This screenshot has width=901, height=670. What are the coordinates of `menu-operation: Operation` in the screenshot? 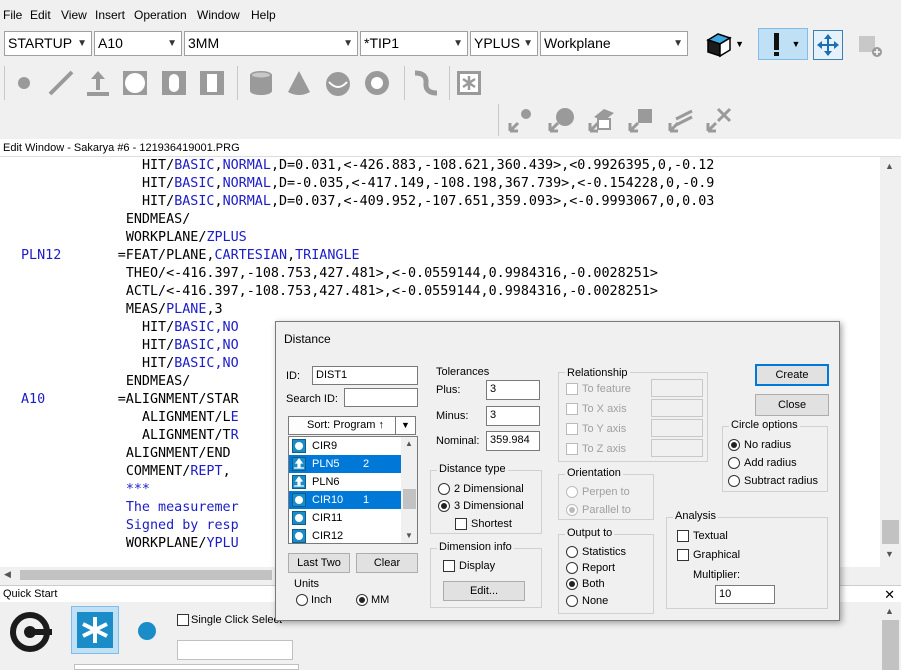 It's located at (160, 15).